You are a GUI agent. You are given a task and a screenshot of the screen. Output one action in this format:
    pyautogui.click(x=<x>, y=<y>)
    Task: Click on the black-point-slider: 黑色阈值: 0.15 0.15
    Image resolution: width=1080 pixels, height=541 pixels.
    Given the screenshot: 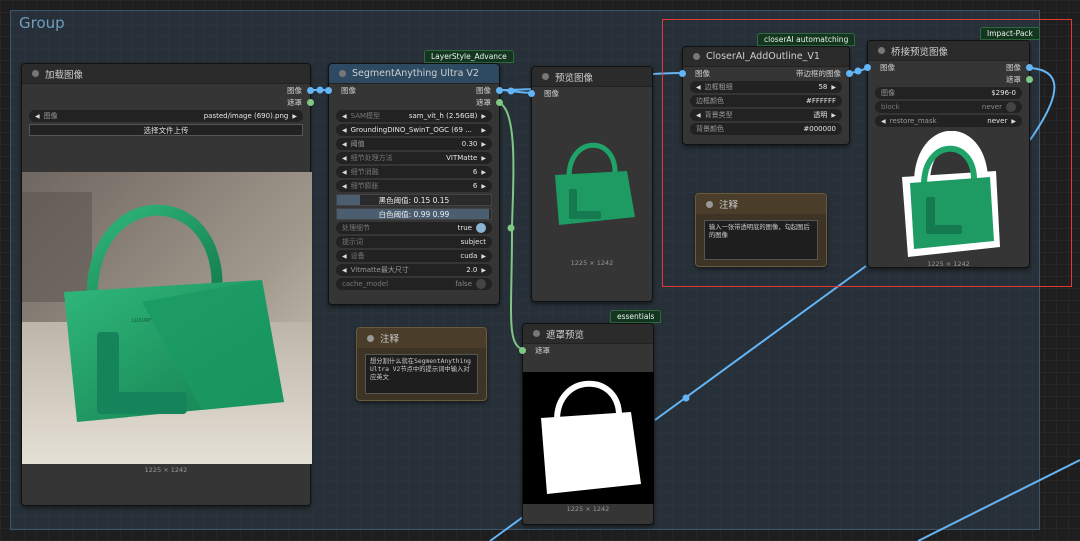 What is the action you would take?
    pyautogui.click(x=414, y=200)
    